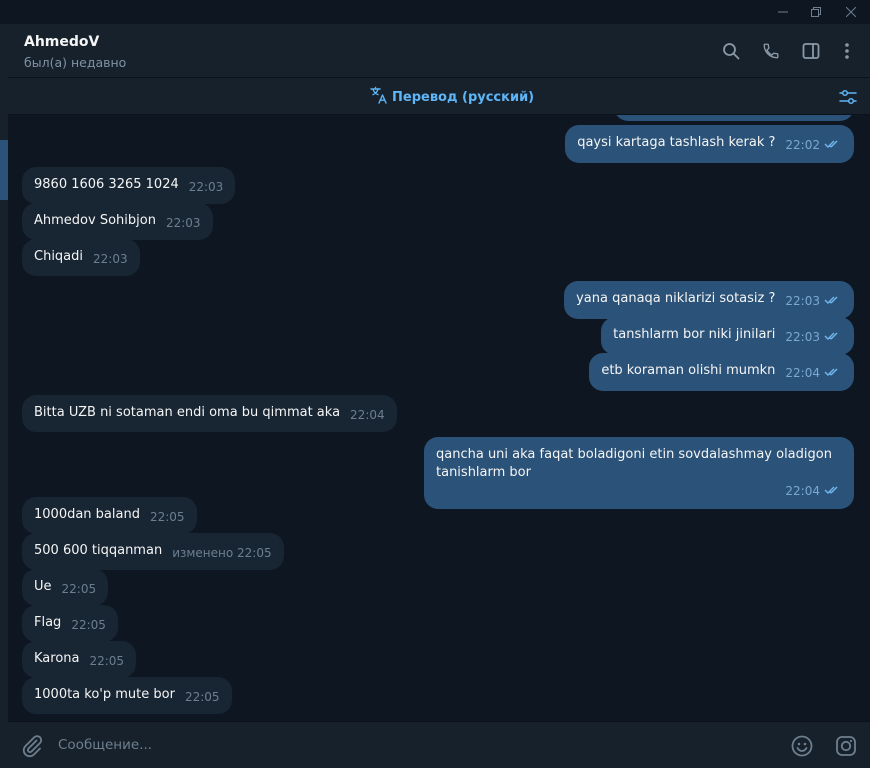  Describe the element at coordinates (48, 622) in the screenshot. I see `message-text: Flag` at that location.